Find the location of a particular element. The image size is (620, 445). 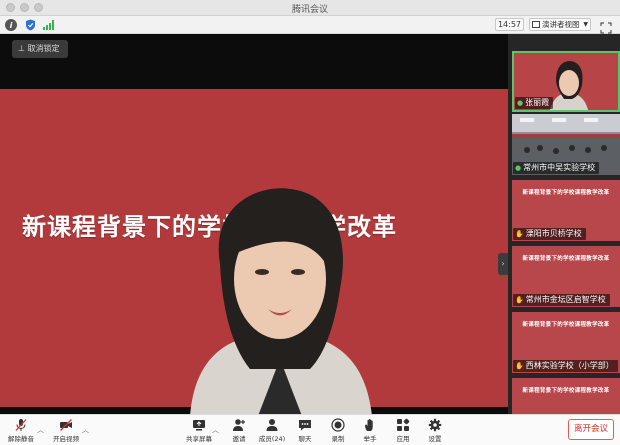

settings-button: 设置 is located at coordinates (435, 430).